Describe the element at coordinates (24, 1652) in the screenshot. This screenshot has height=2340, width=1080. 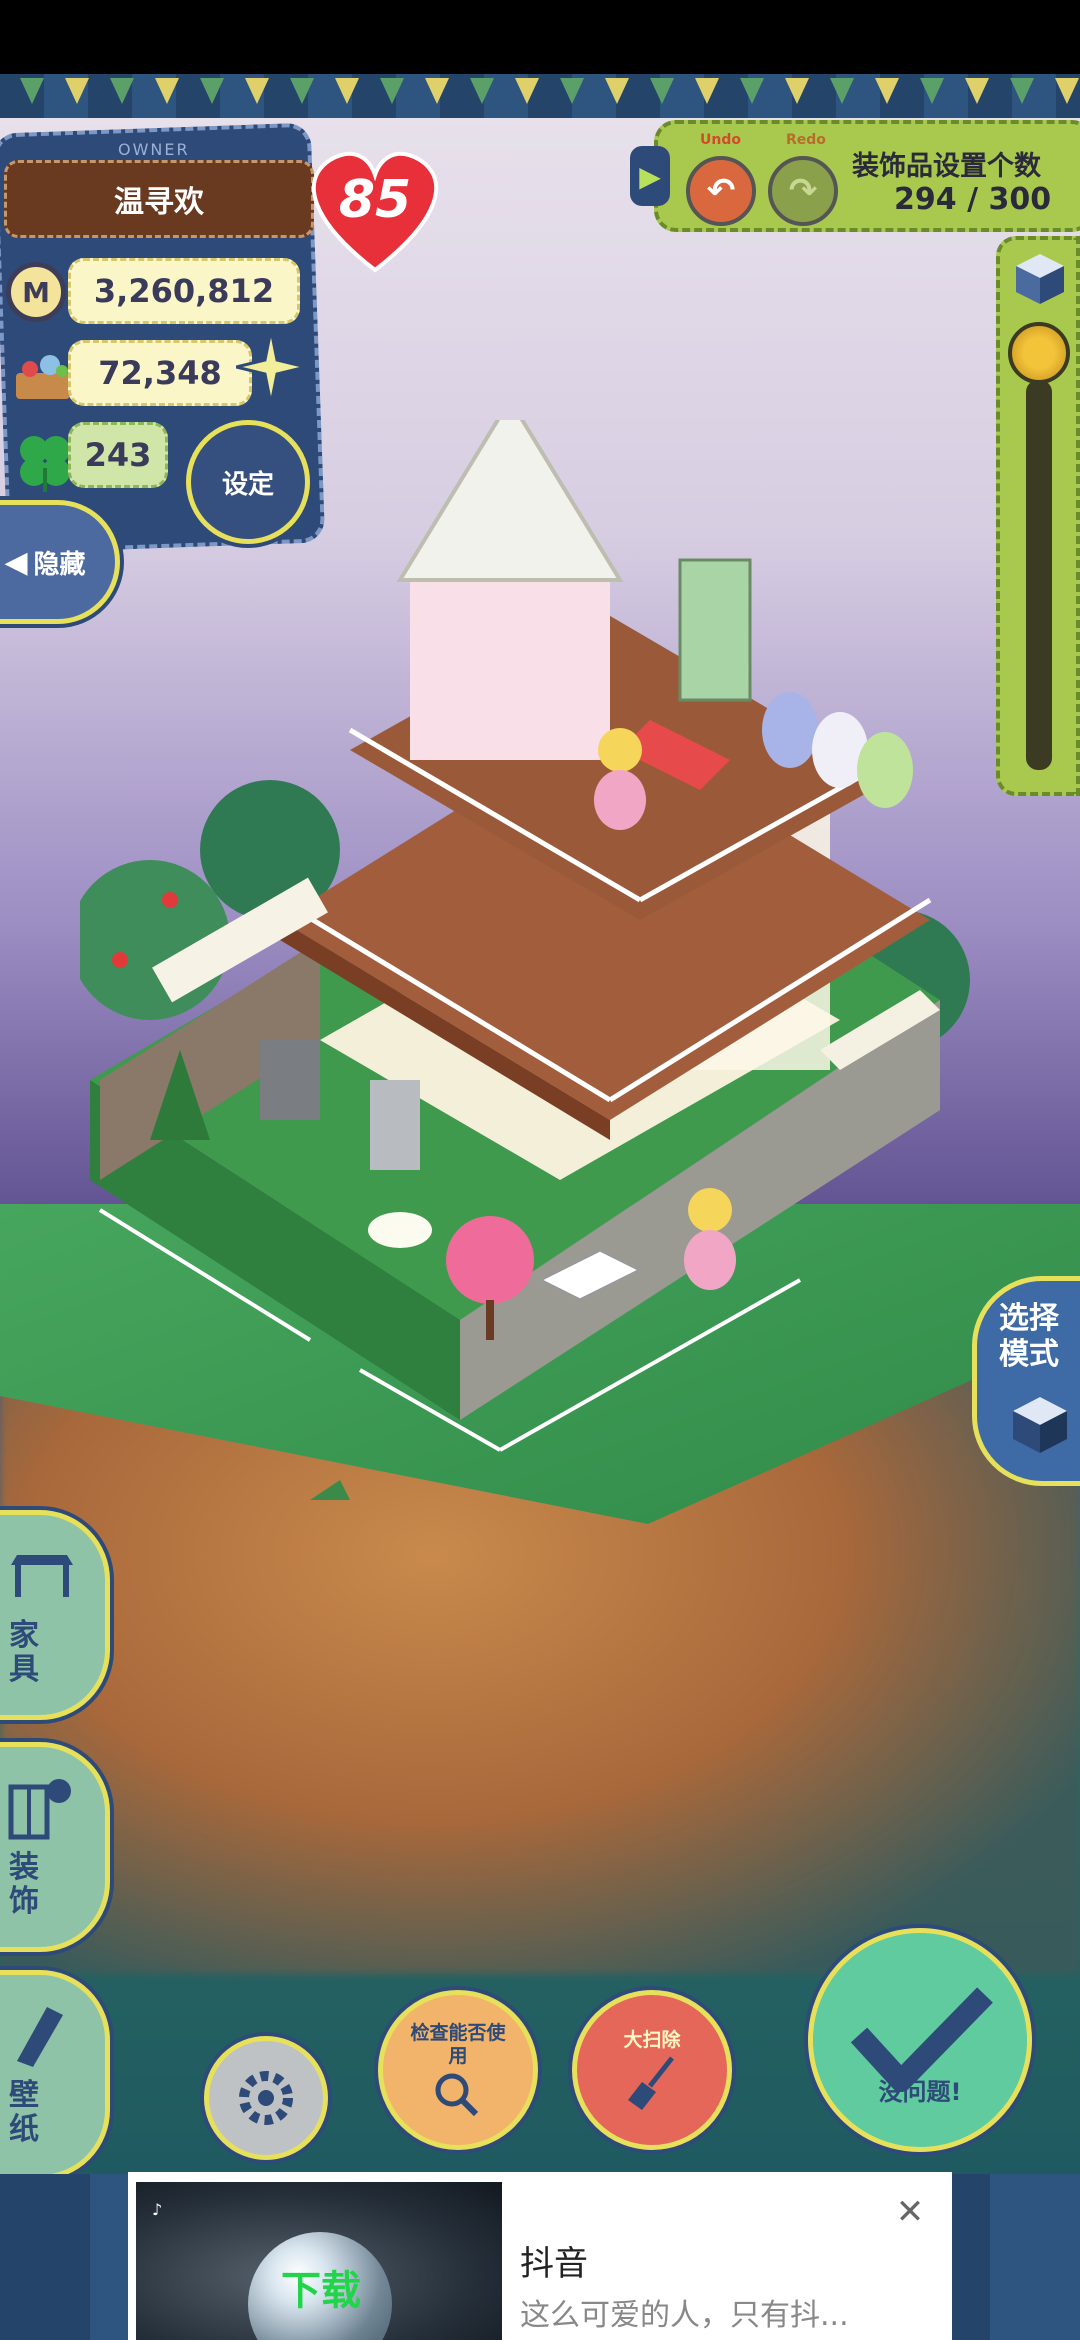
I see `furniture-label: 家具` at that location.